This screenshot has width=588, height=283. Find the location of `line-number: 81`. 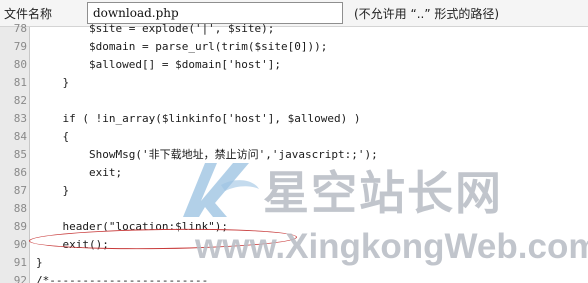

line-number: 81 is located at coordinates (20, 82).